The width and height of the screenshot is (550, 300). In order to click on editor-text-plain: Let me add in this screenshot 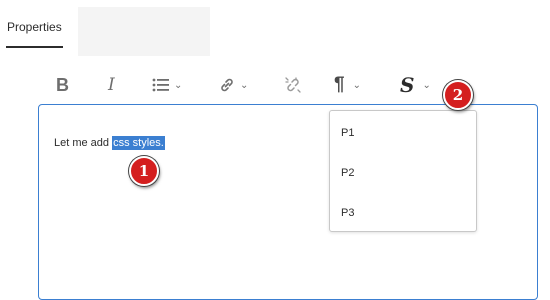, I will do `click(83, 143)`.